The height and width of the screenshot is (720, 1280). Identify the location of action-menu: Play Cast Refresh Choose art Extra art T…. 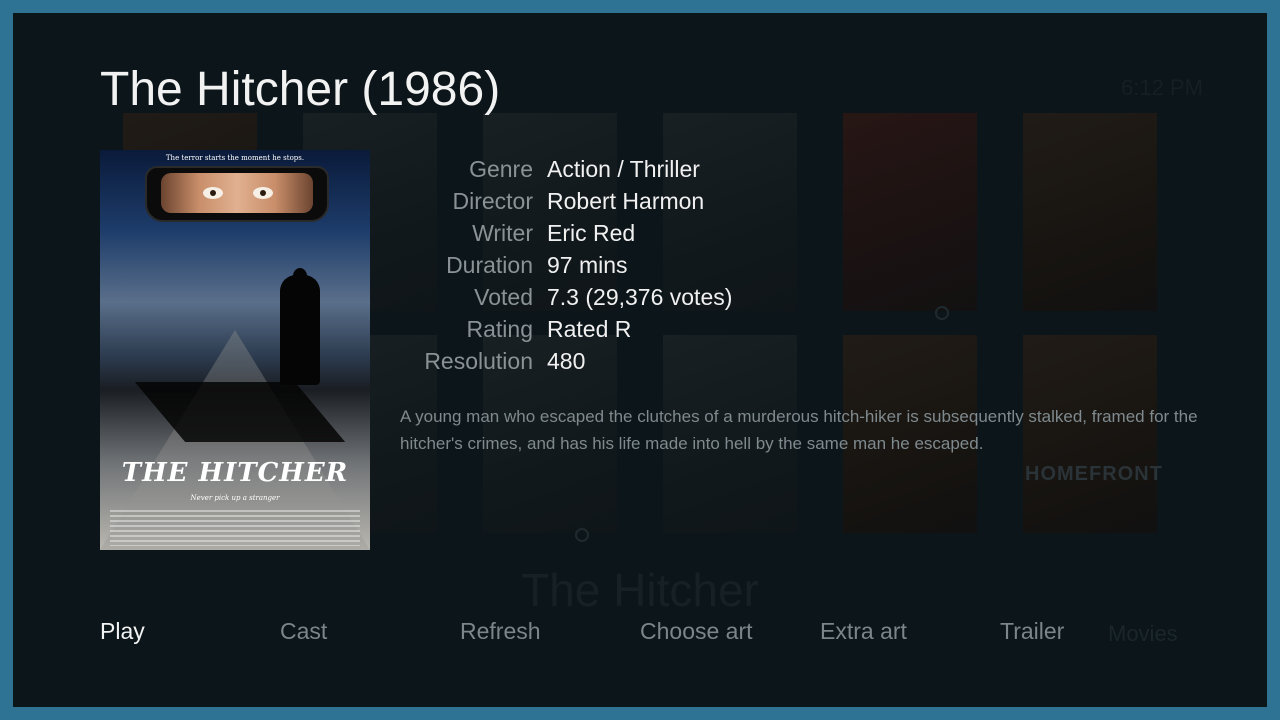
(640, 633).